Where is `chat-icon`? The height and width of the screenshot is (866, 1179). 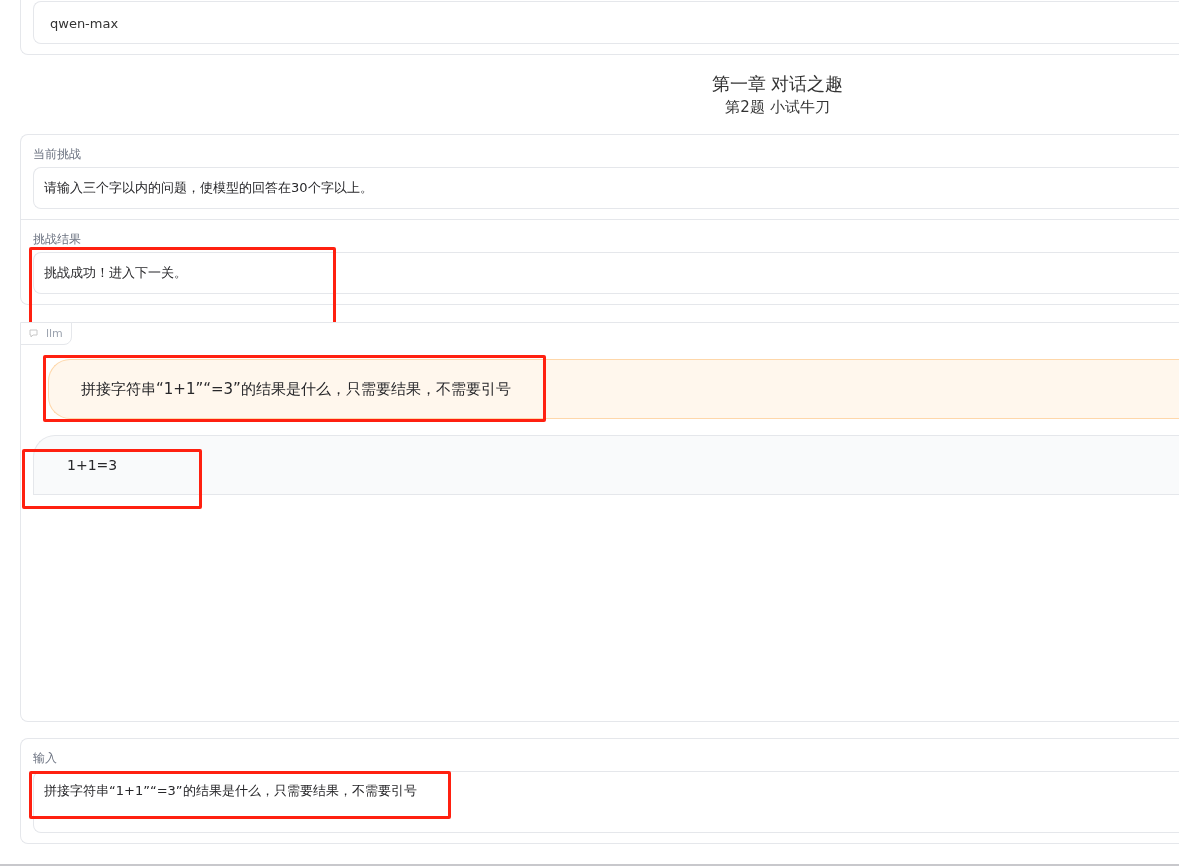 chat-icon is located at coordinates (34, 333).